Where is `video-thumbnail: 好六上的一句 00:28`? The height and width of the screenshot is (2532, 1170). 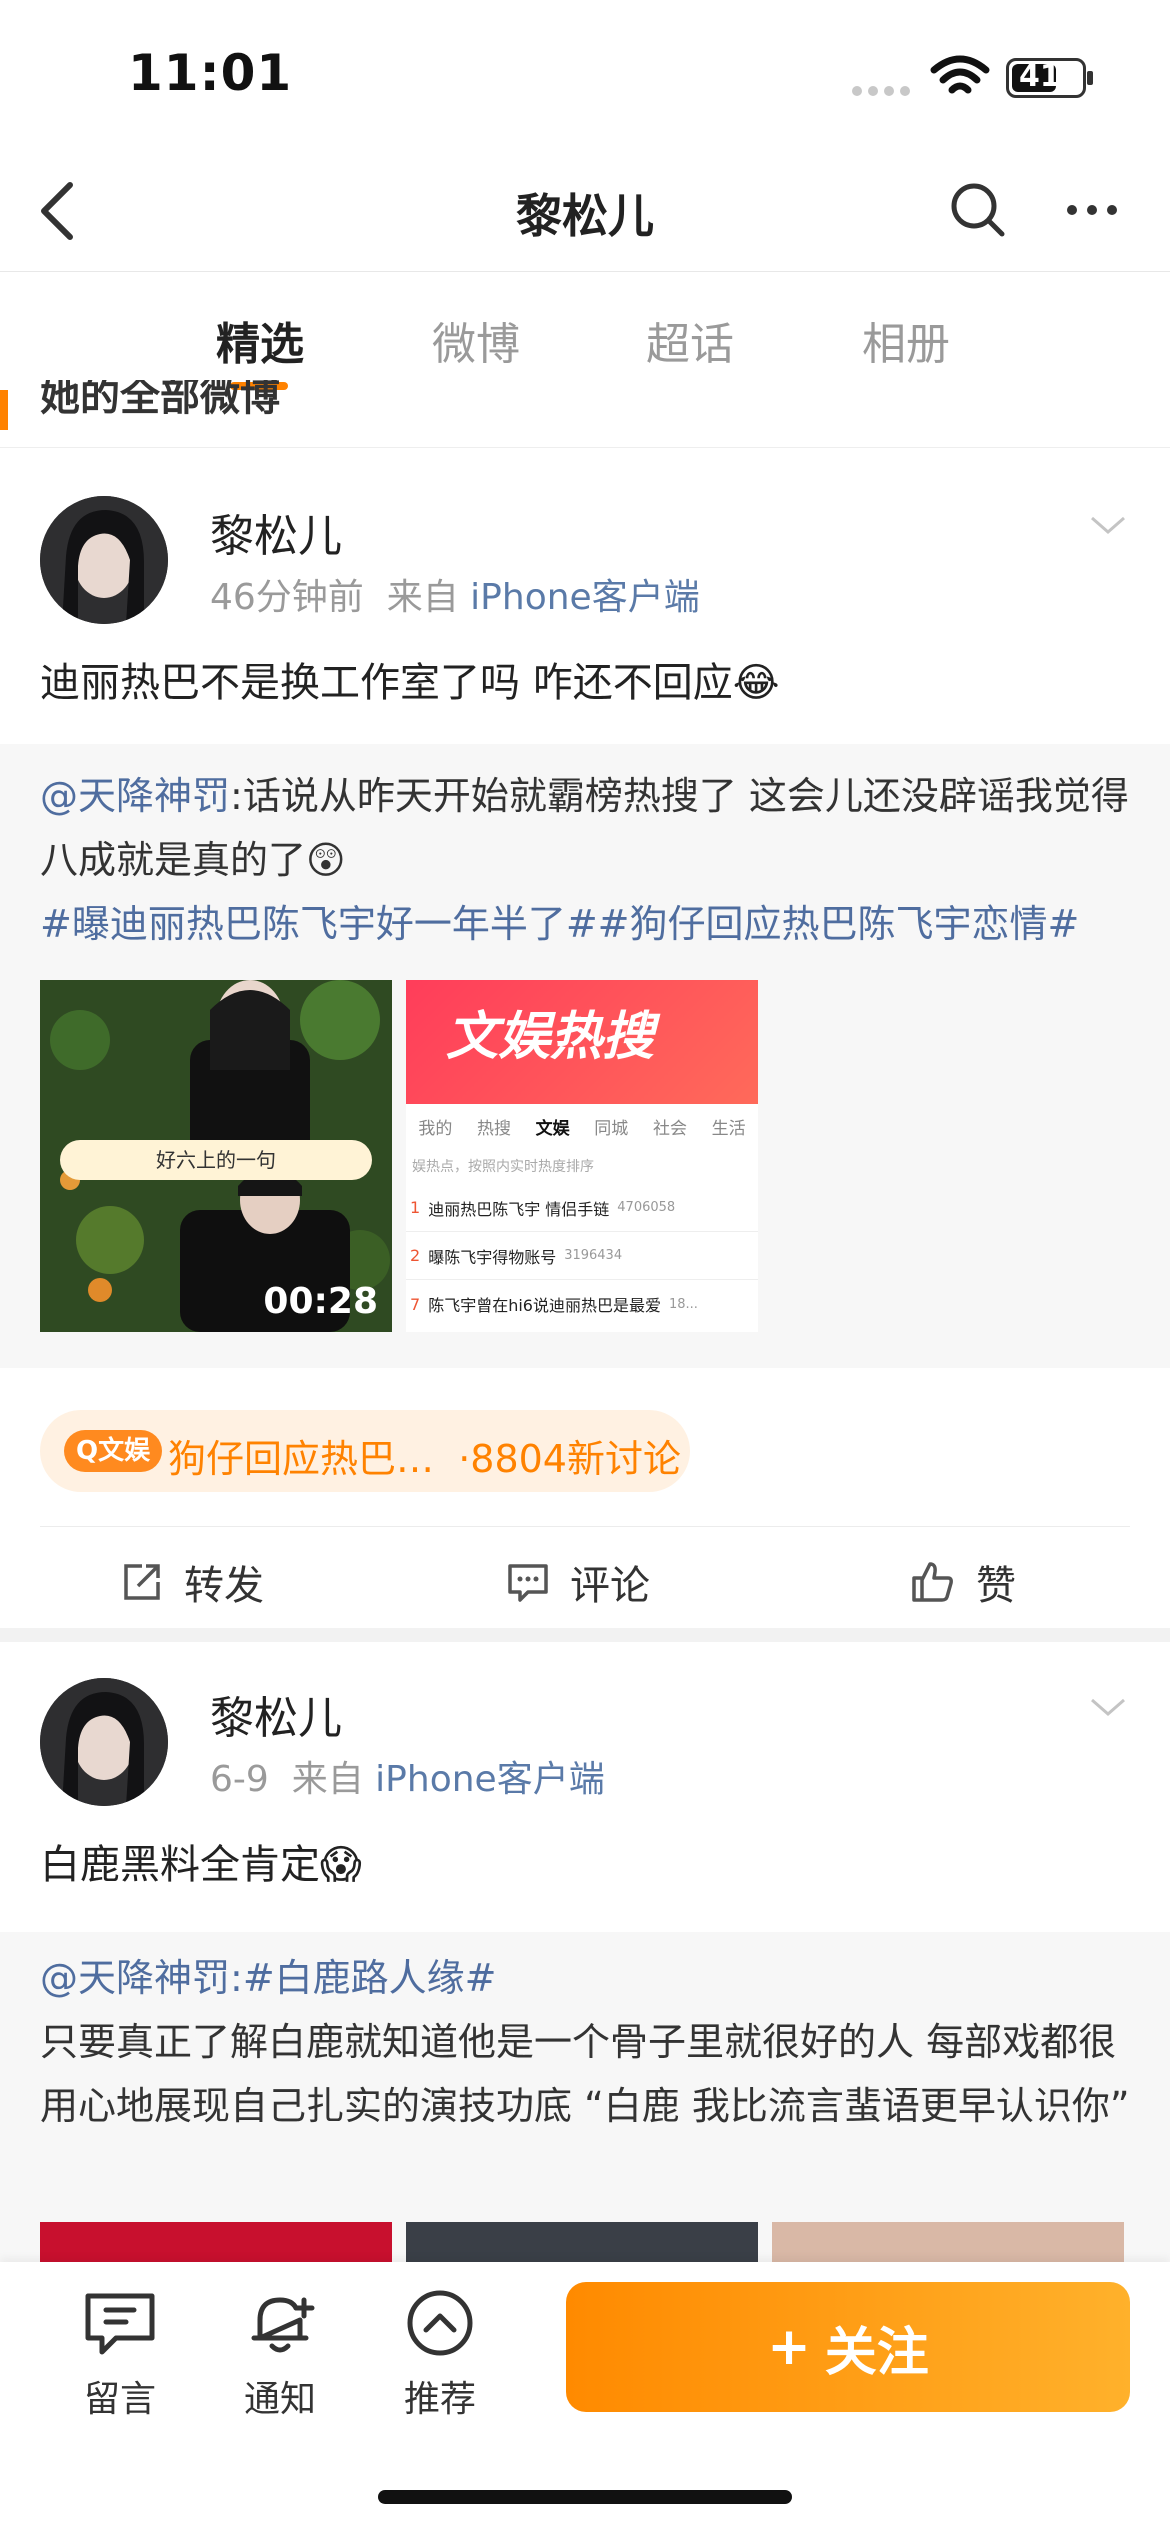
video-thumbnail: 好六上的一句 00:28 is located at coordinates (216, 1156).